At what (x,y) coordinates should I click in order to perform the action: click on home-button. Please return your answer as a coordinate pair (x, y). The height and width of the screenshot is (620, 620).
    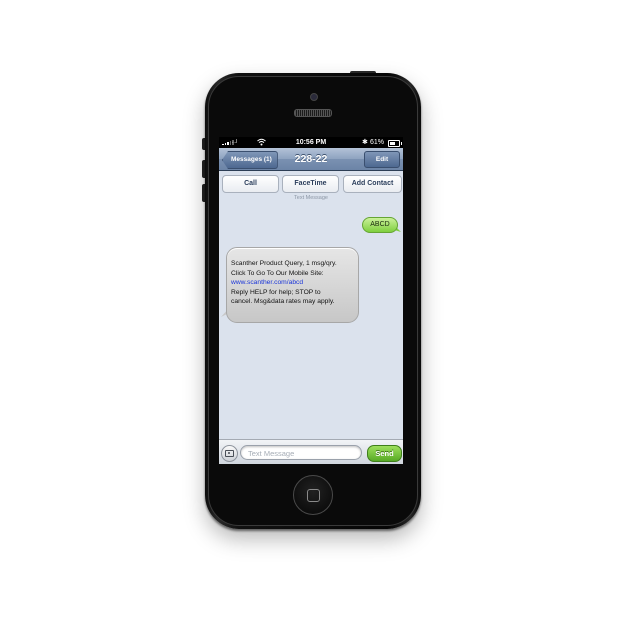
    Looking at the image, I should click on (313, 495).